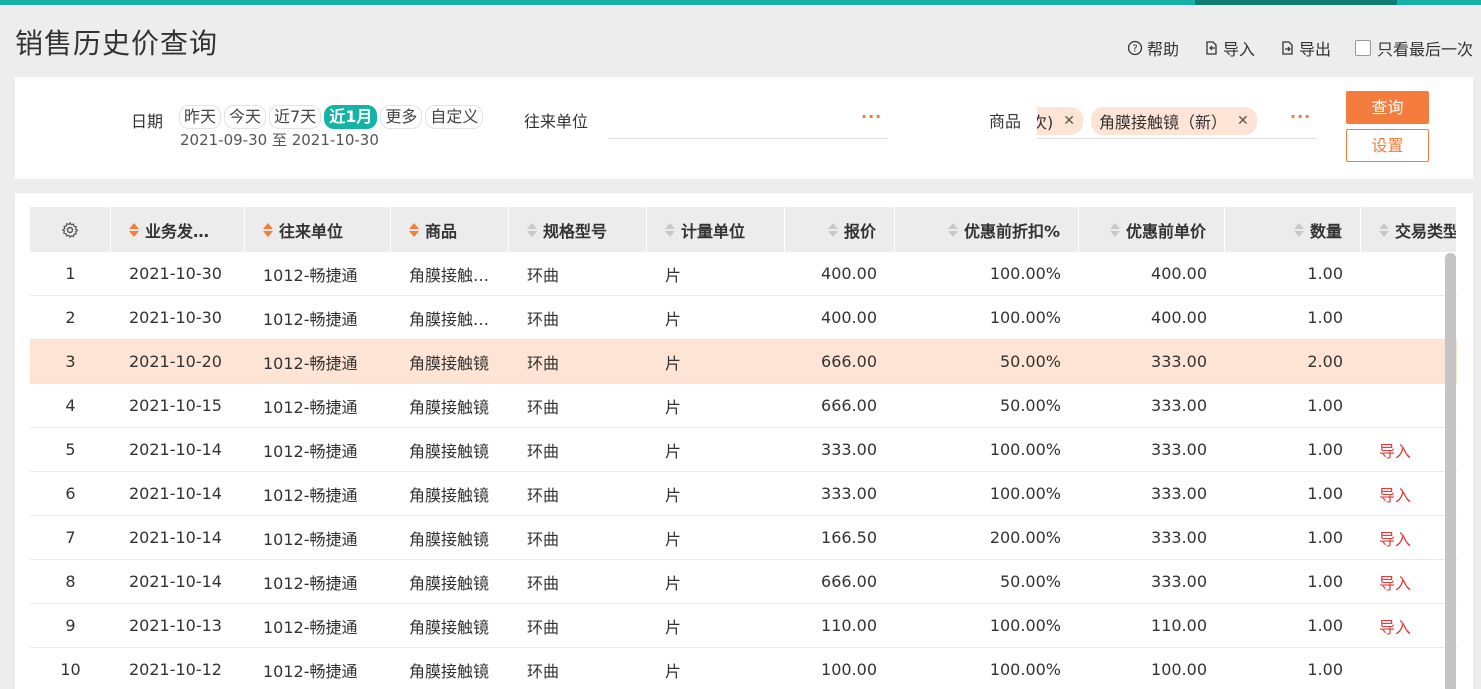  Describe the element at coordinates (1005, 121) in the screenshot. I see `product-label: 商品` at that location.